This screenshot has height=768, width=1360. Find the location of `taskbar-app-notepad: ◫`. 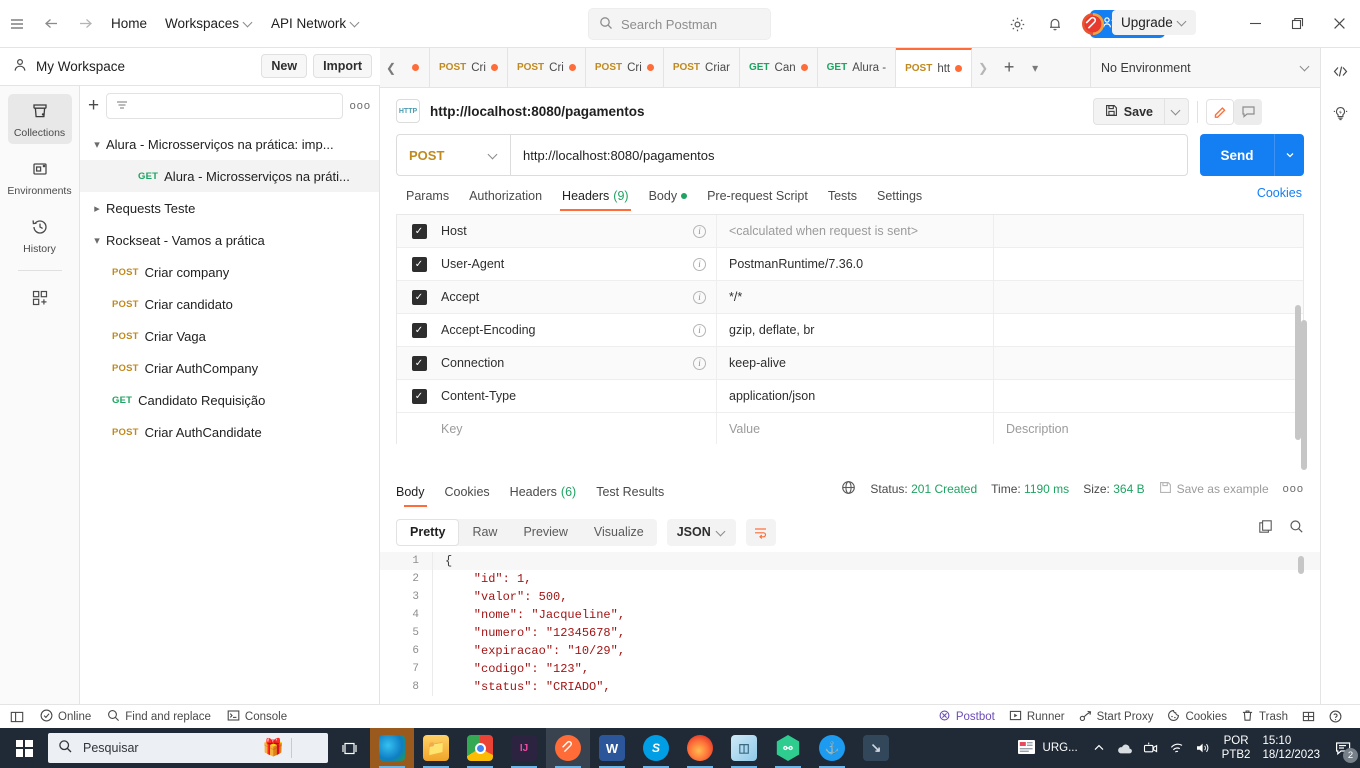

taskbar-app-notepad: ◫ is located at coordinates (744, 748).